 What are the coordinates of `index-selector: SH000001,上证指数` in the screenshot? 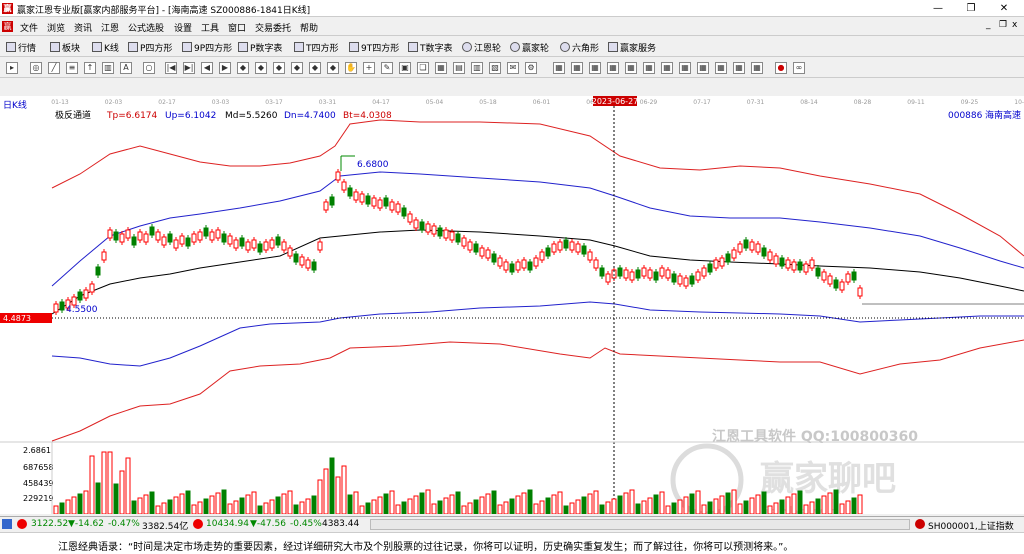 It's located at (971, 525).